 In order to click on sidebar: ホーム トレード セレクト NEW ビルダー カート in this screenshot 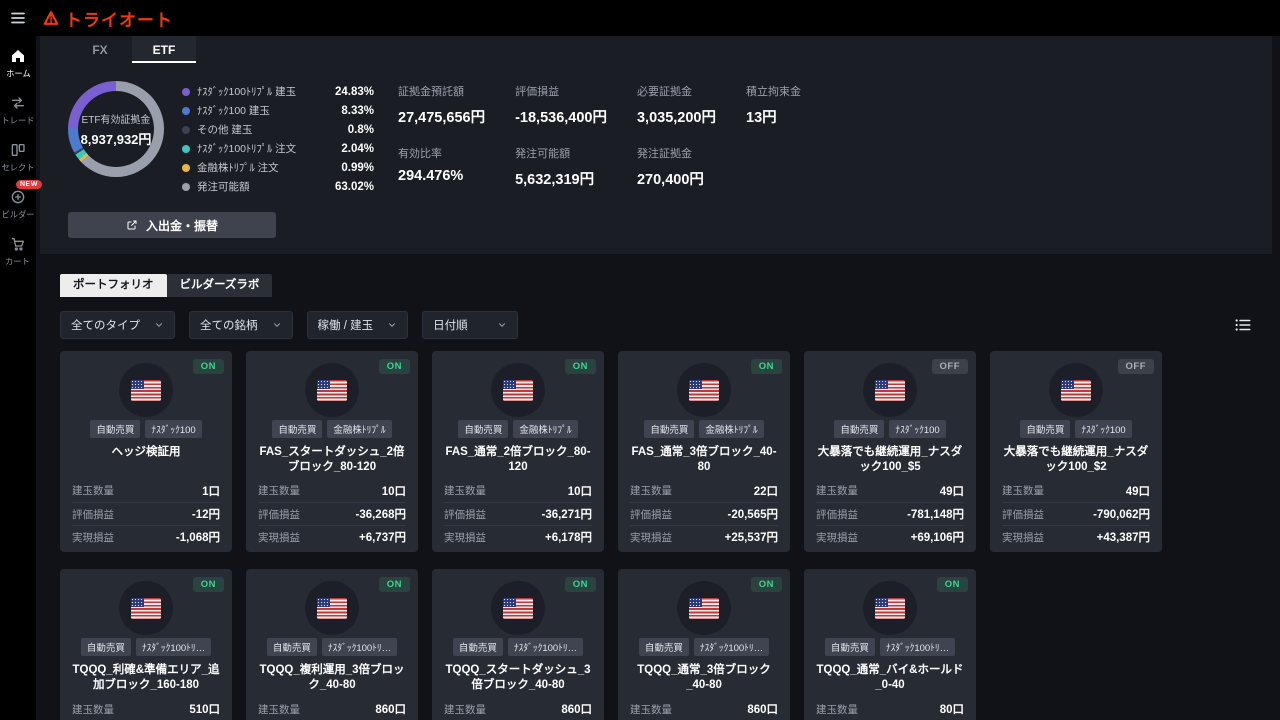, I will do `click(21, 378)`.